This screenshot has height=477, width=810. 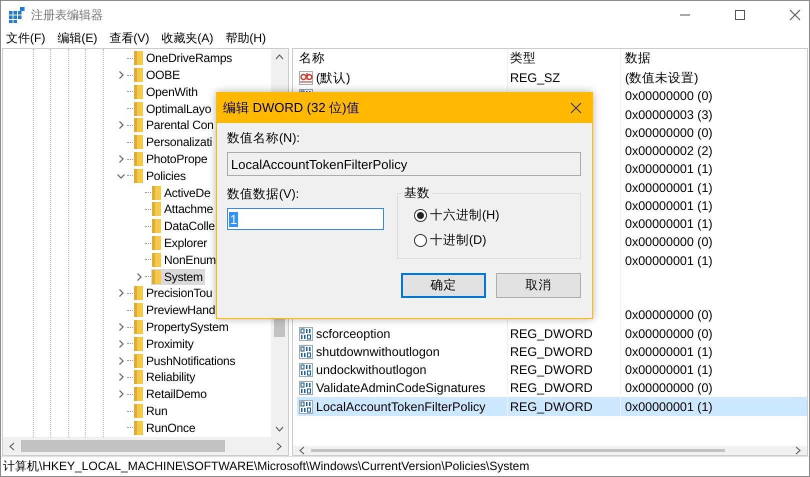 What do you see at coordinates (165, 428) in the screenshot?
I see `tree-item: RunOnce` at bounding box center [165, 428].